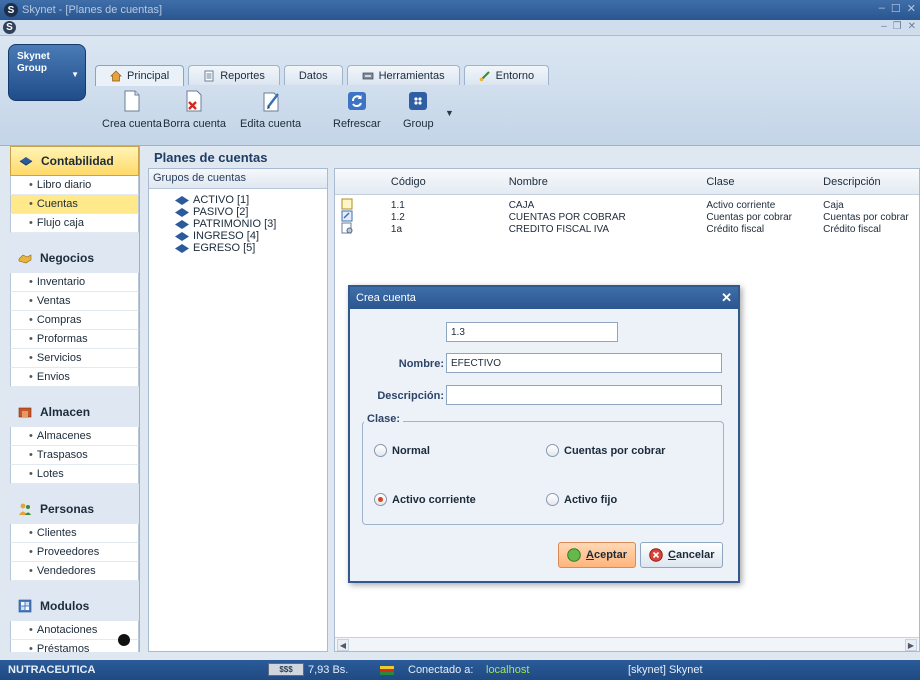  I want to click on sidebar-item-proformas: Proformas, so click(74, 339).